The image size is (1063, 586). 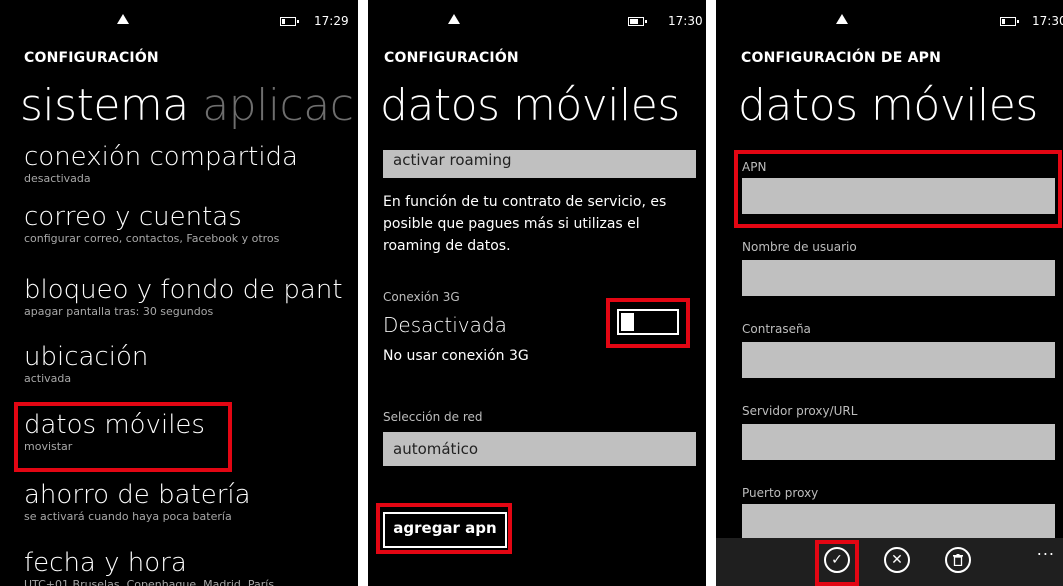 What do you see at coordinates (331, 21) in the screenshot?
I see `clock: 17:29` at bounding box center [331, 21].